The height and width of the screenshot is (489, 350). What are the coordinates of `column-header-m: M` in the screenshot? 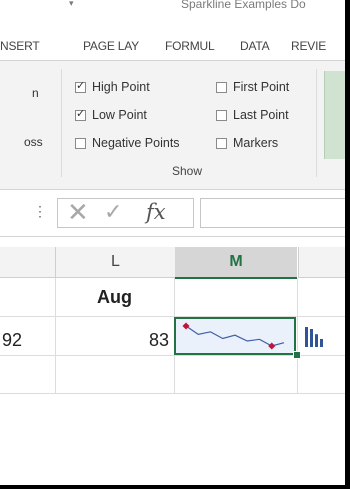 It's located at (236, 263).